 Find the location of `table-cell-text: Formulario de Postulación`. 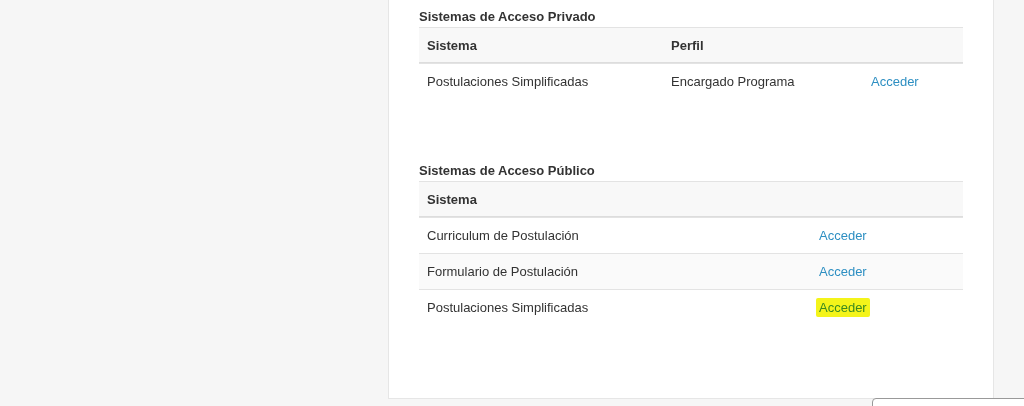

table-cell-text: Formulario de Postulación is located at coordinates (503, 271).